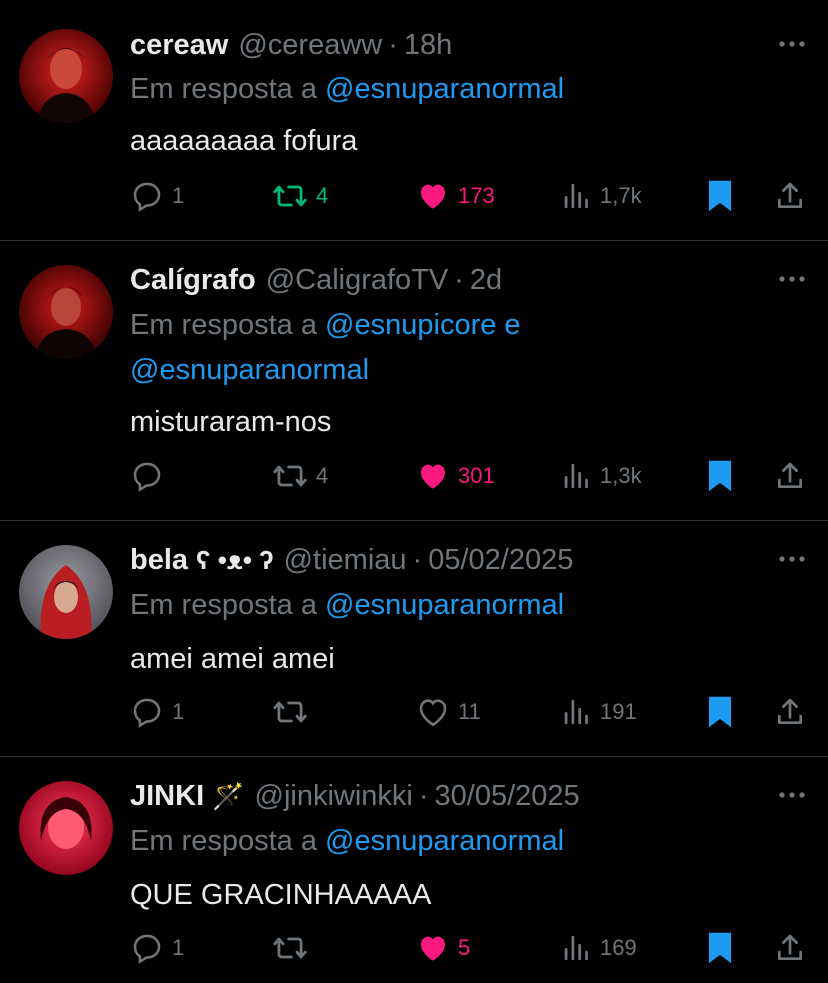 This screenshot has height=983, width=828. What do you see at coordinates (618, 711) in the screenshot?
I see `views-count: 191` at bounding box center [618, 711].